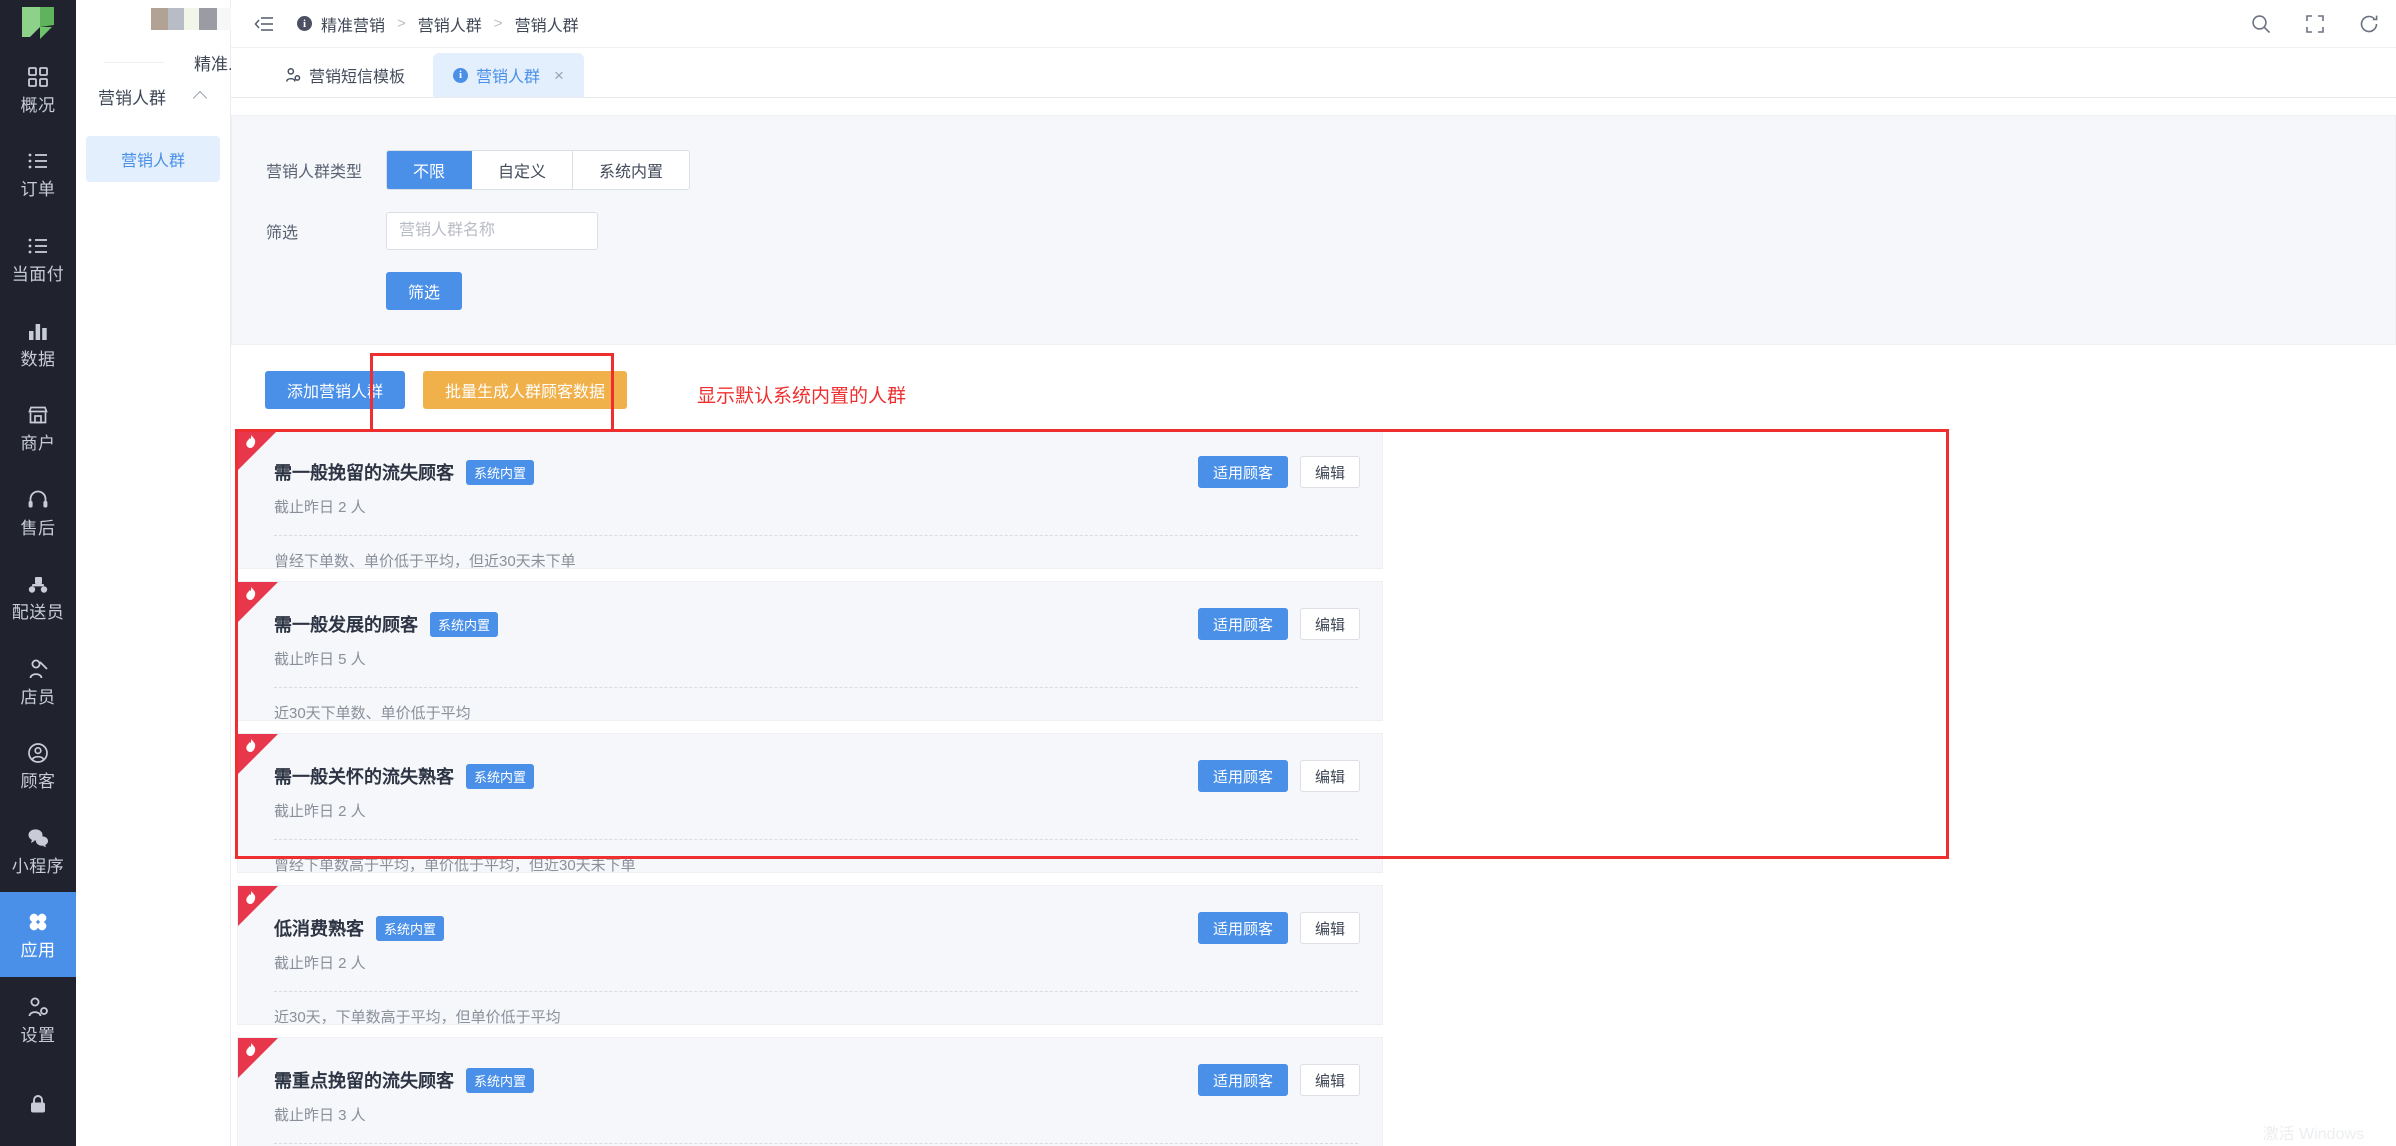  Describe the element at coordinates (258, 602) in the screenshot. I see `fire-ribbon-icon` at that location.